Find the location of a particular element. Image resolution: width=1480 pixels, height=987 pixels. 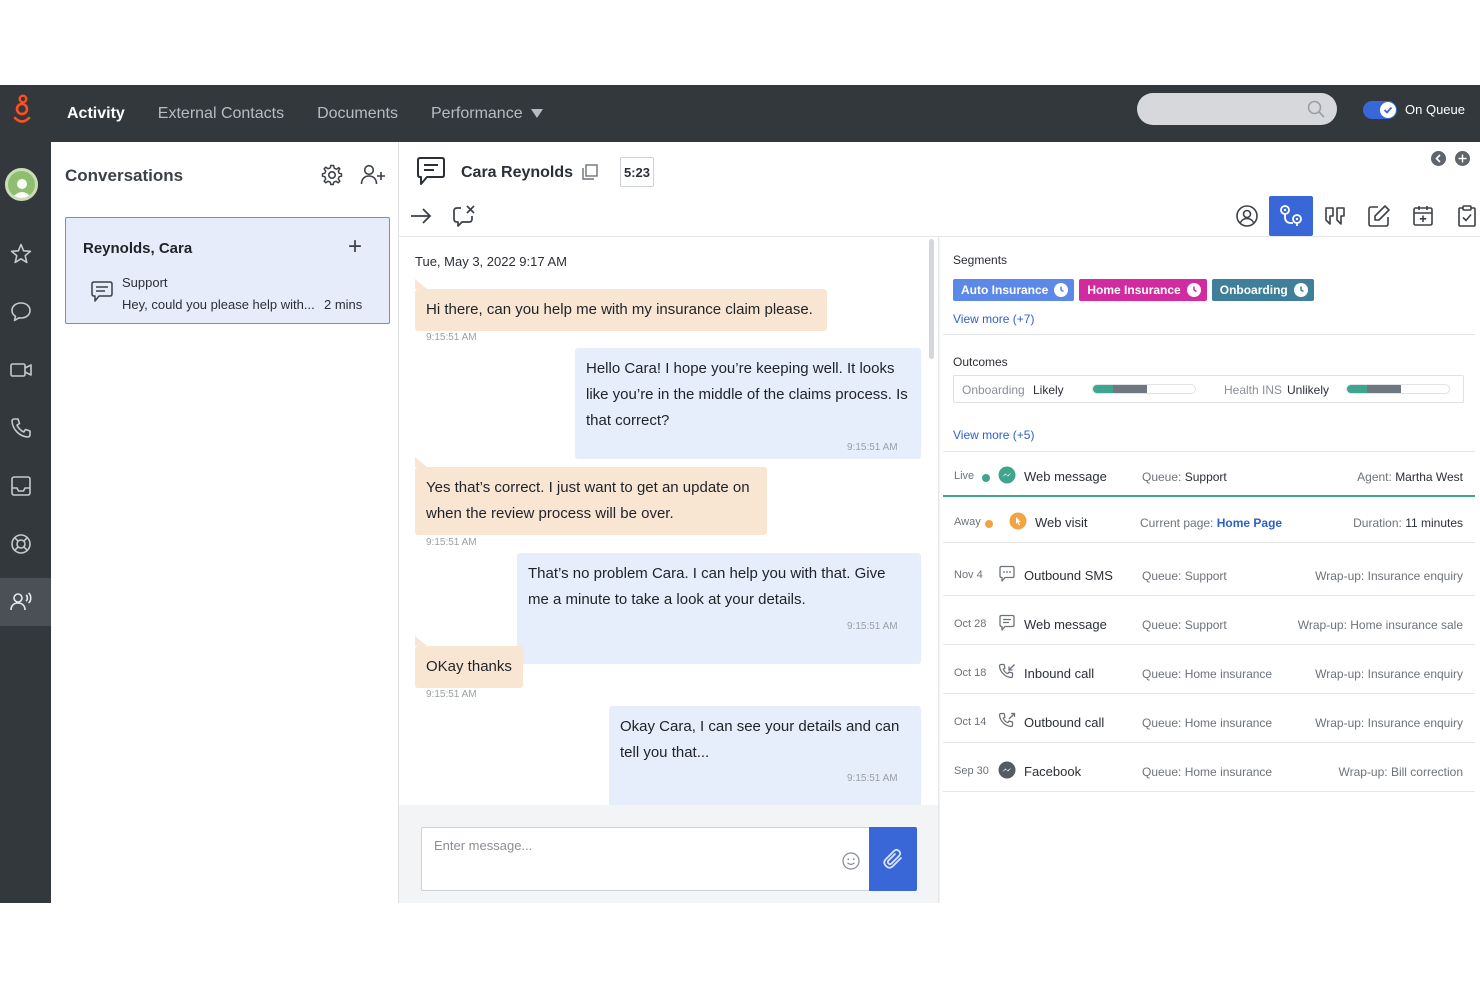

disconnect-icon is located at coordinates (465, 216).